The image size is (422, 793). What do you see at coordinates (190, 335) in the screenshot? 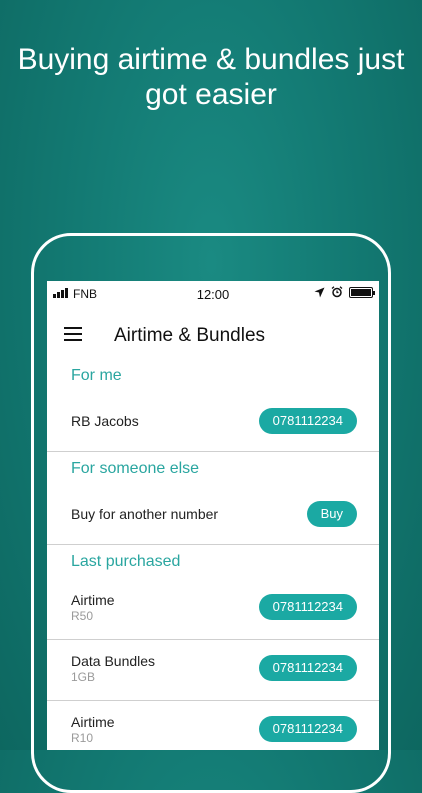
I see `app-title: Airtime & Bundles` at bounding box center [190, 335].